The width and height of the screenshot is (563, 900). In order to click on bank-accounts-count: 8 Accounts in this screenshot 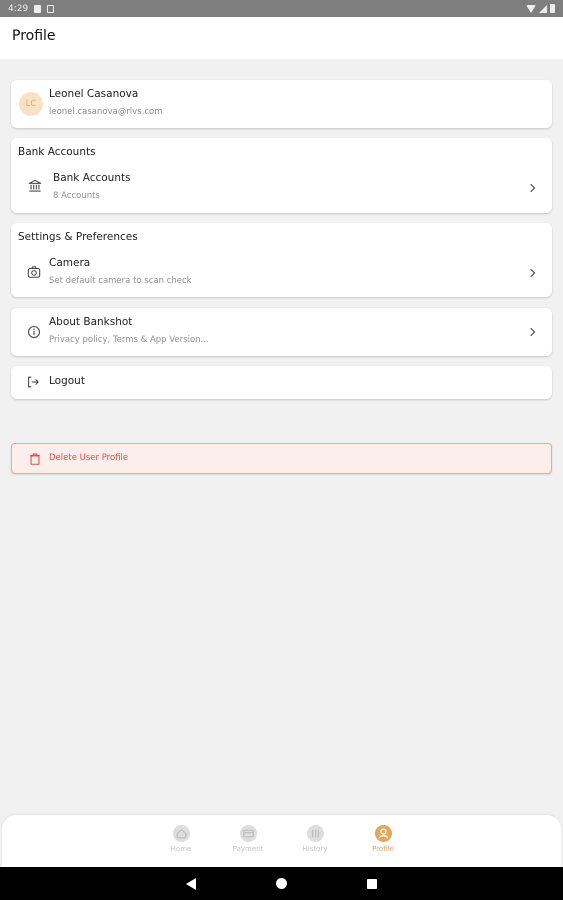, I will do `click(76, 196)`.